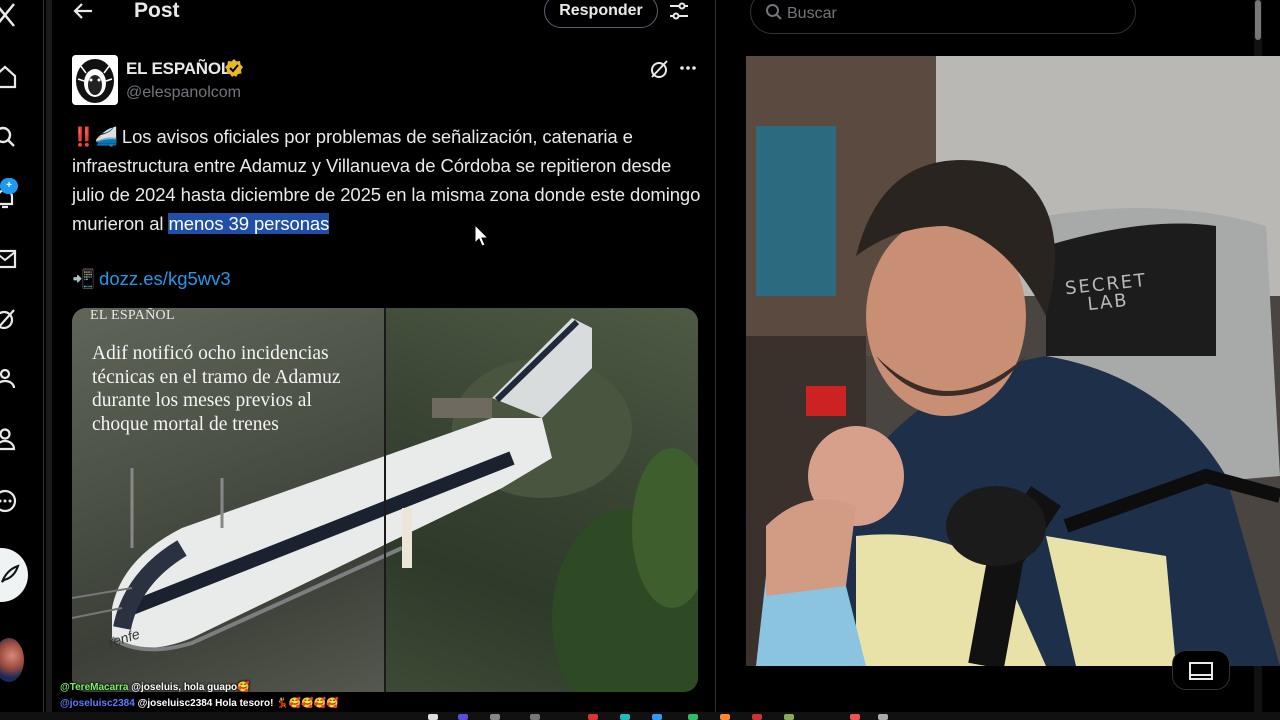 This screenshot has height=720, width=1280. Describe the element at coordinates (12, 660) in the screenshot. I see `user-avatar` at that location.